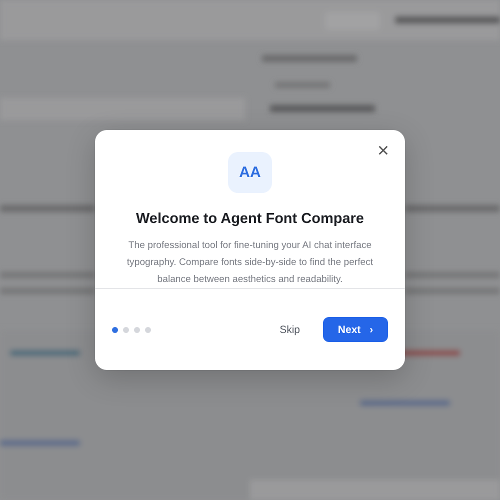  I want to click on next-button: Next ›, so click(355, 329).